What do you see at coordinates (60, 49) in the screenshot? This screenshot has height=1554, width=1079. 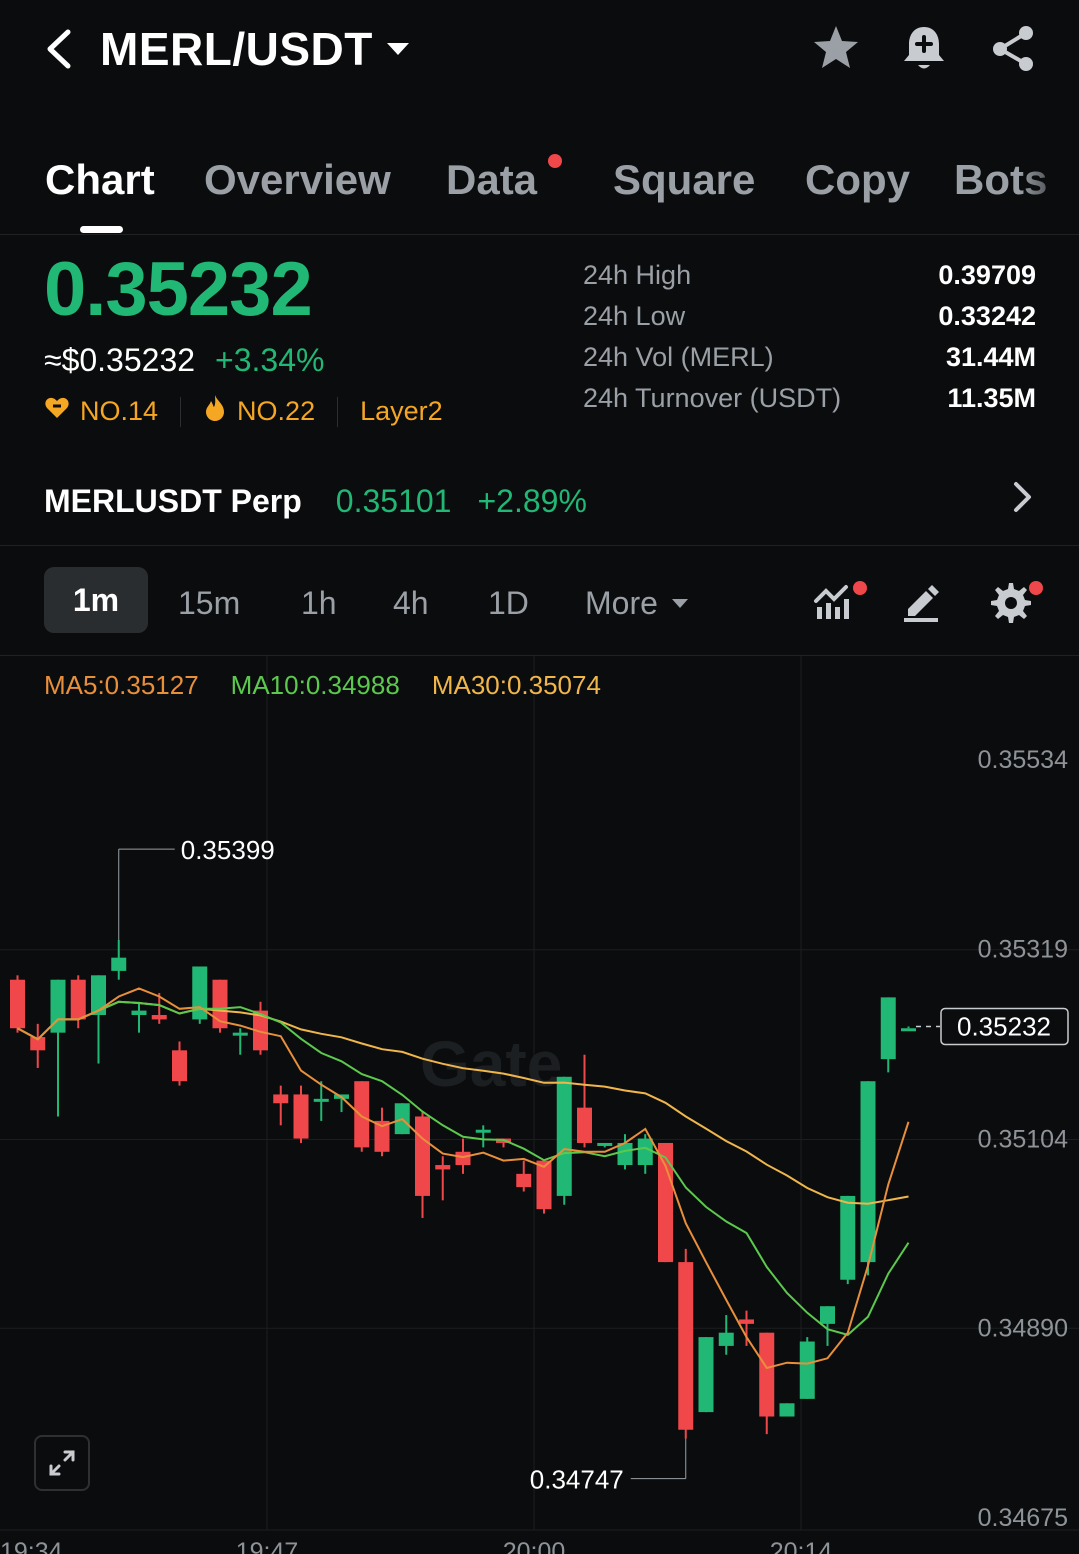 I see `back-icon` at bounding box center [60, 49].